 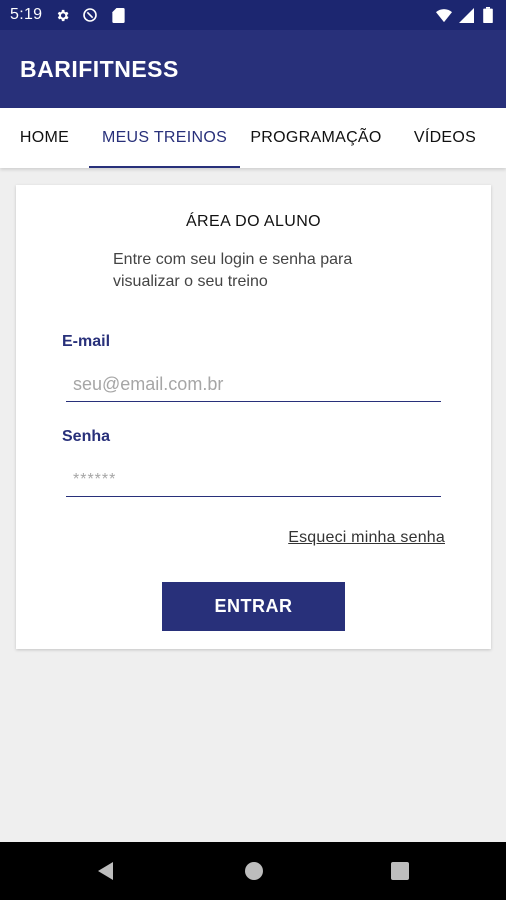 I want to click on status-left-group: 5:19, so click(x=68, y=15).